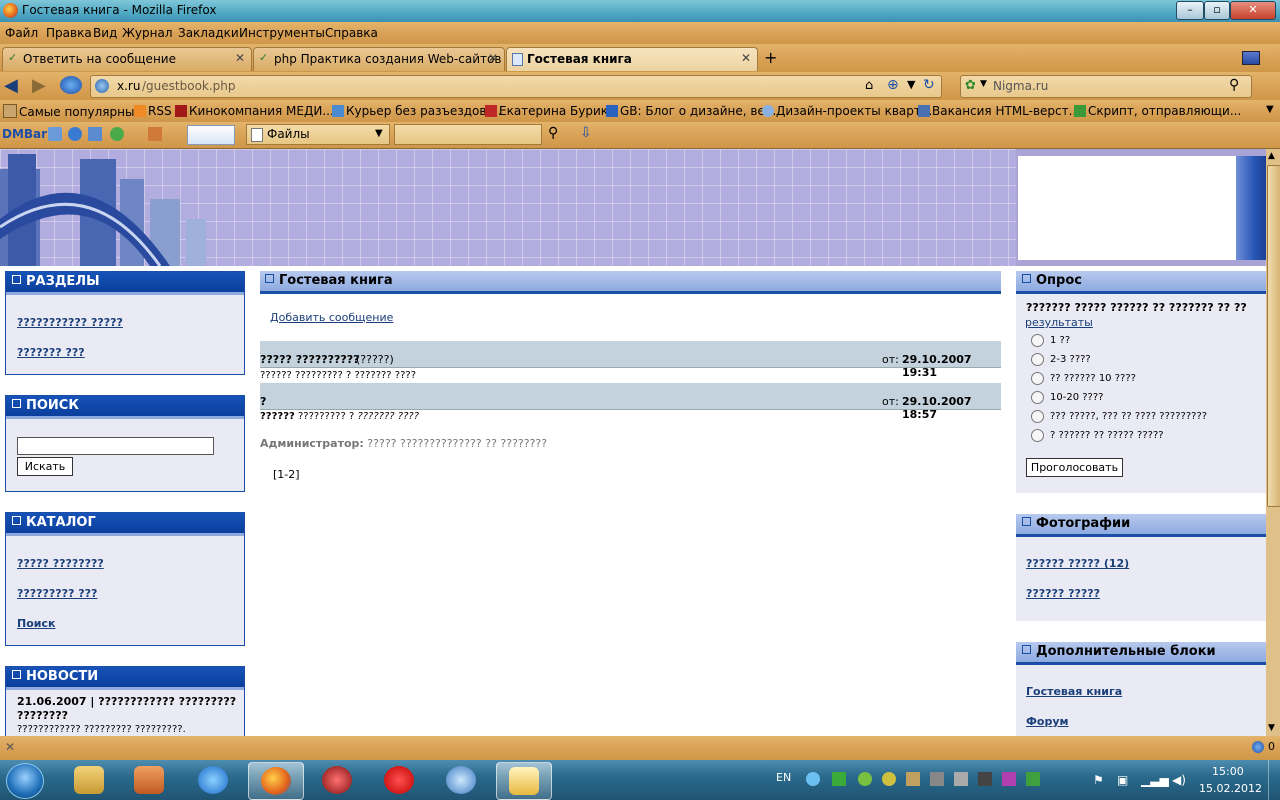 This screenshot has height=800, width=1280. I want to click on taskbar-explorer, so click(89, 780).